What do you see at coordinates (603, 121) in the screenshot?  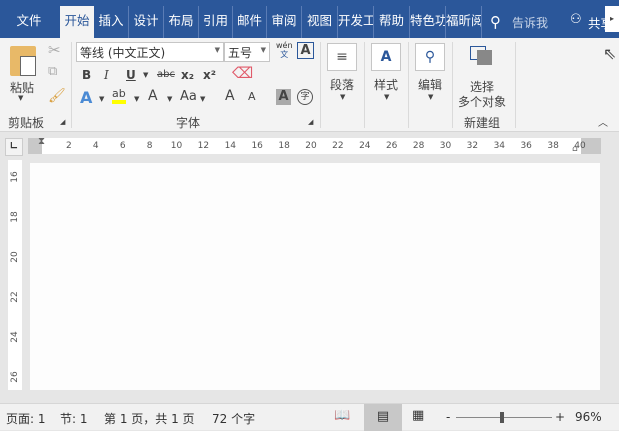 I see `collapse-ribbon-icon: ︿` at bounding box center [603, 121].